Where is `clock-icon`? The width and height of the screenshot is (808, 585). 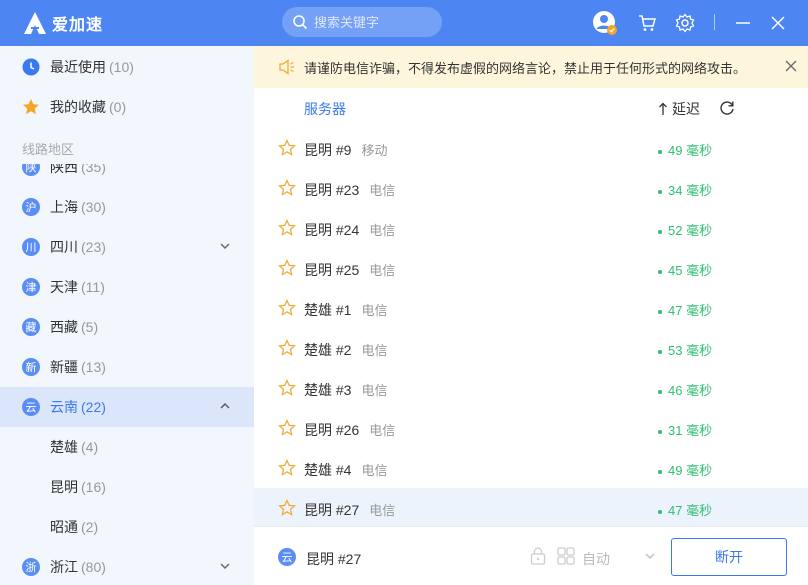
clock-icon is located at coordinates (31, 67).